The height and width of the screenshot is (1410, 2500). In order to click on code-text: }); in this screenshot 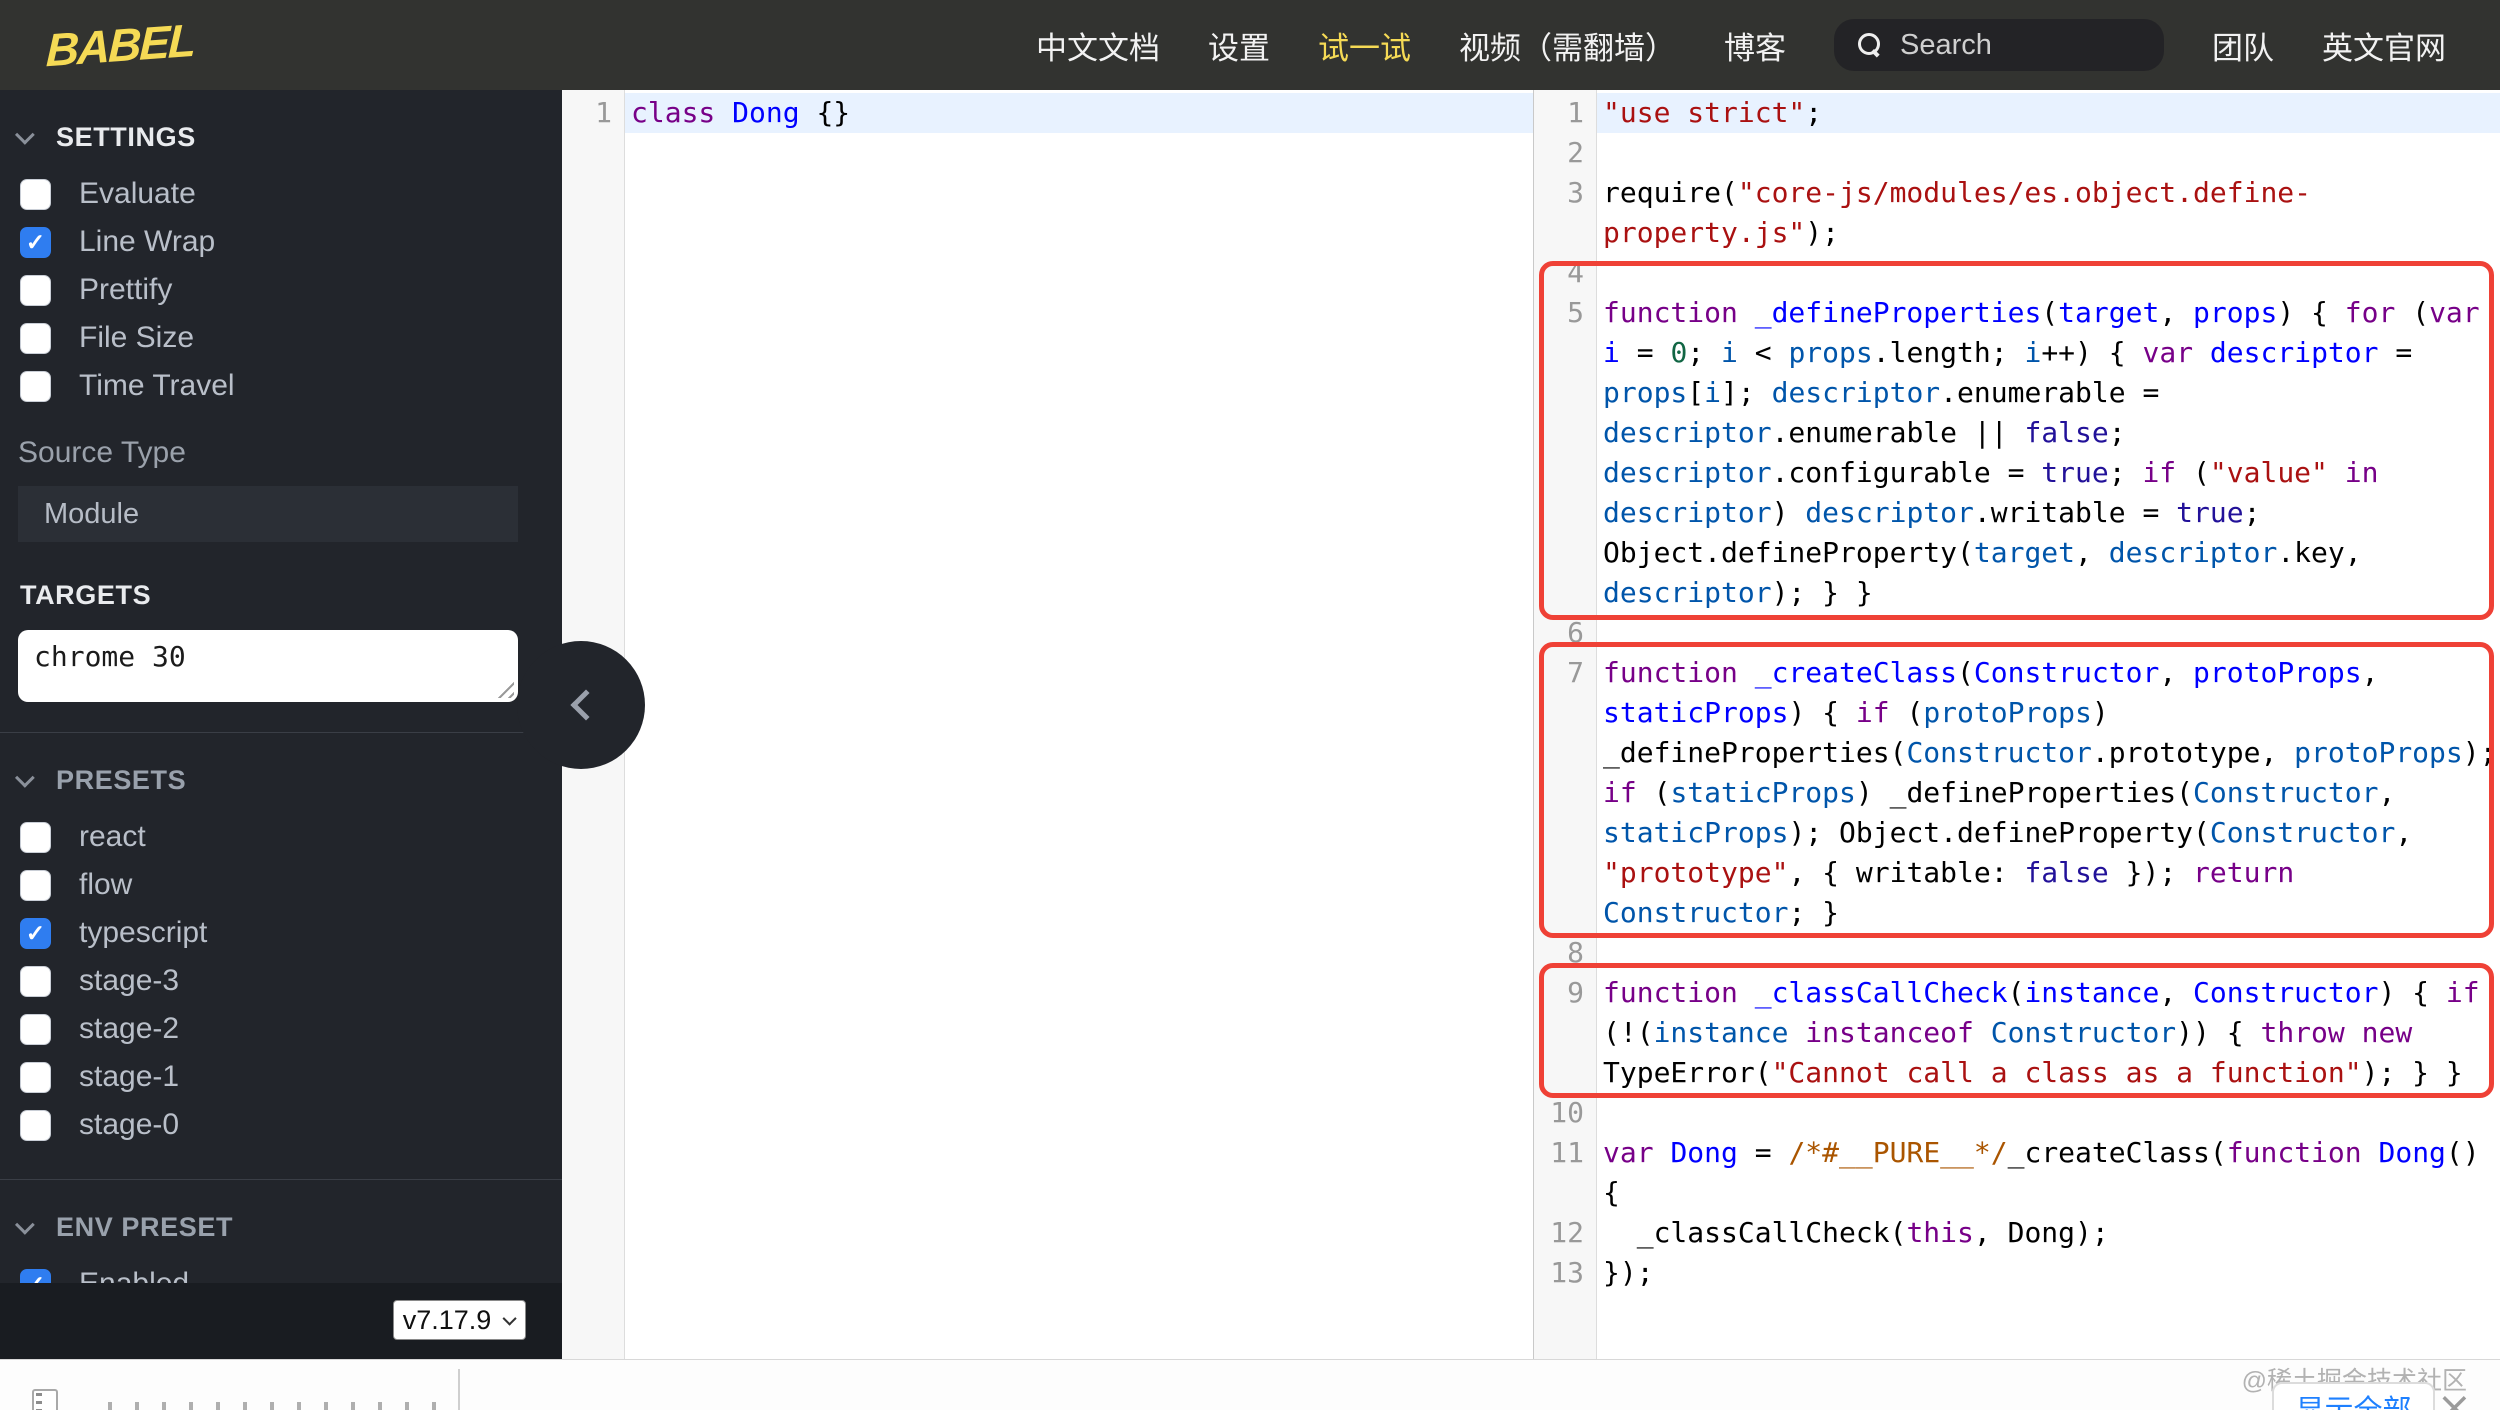, I will do `click(2048, 1273)`.